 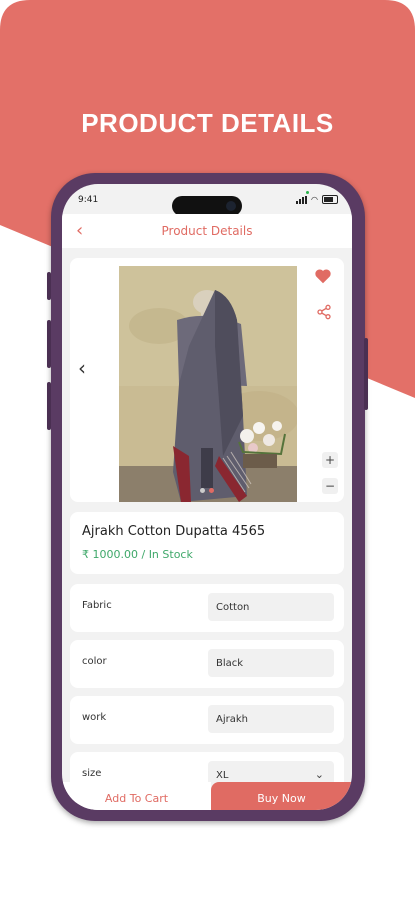 I want to click on page-title: Product Details, so click(x=207, y=231).